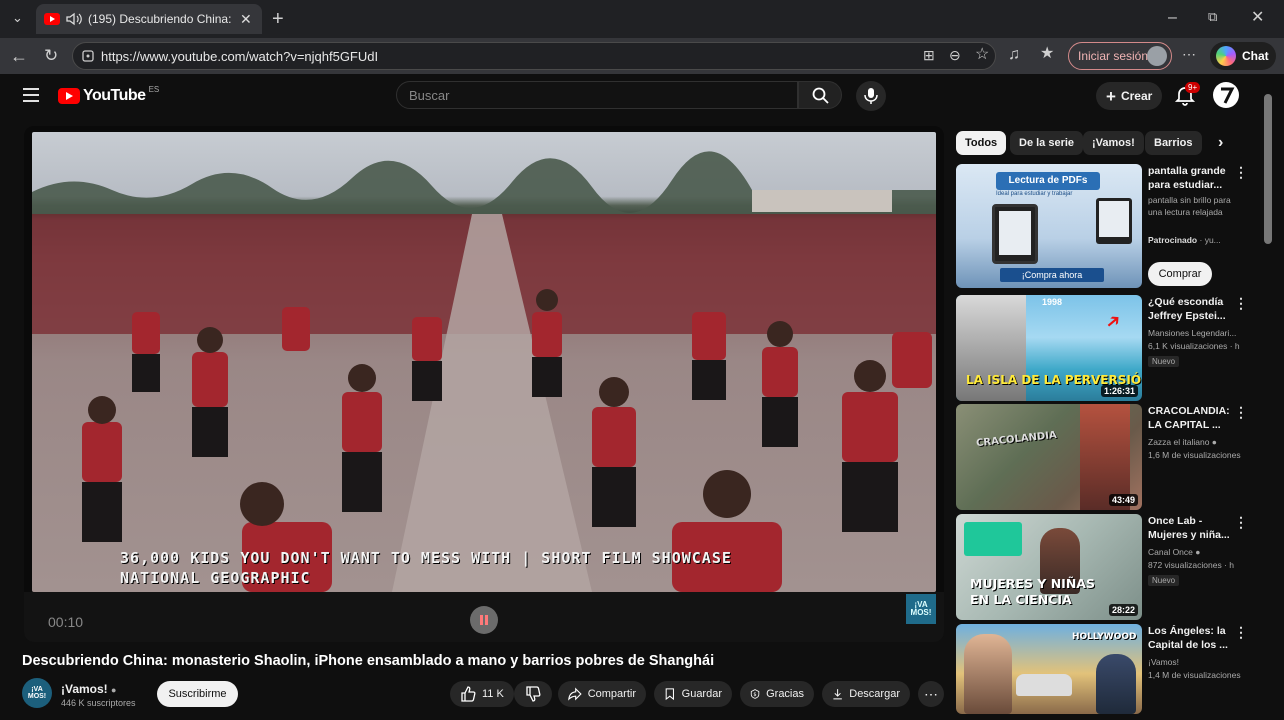 The width and height of the screenshot is (1284, 720). What do you see at coordinates (1172, 18) in the screenshot?
I see `minimize-icon: –` at bounding box center [1172, 18].